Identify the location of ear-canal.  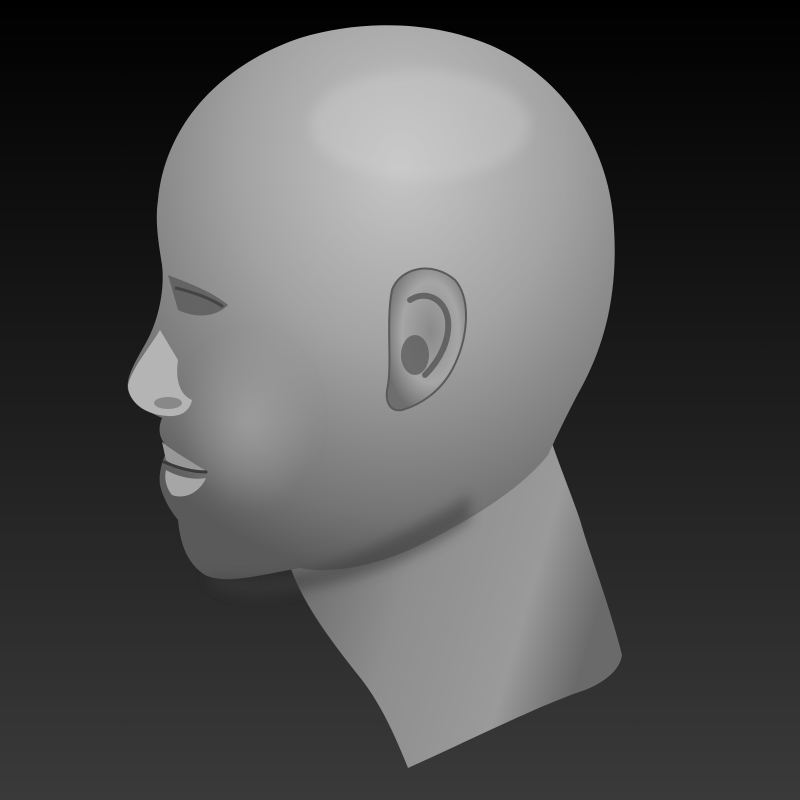
(415, 355).